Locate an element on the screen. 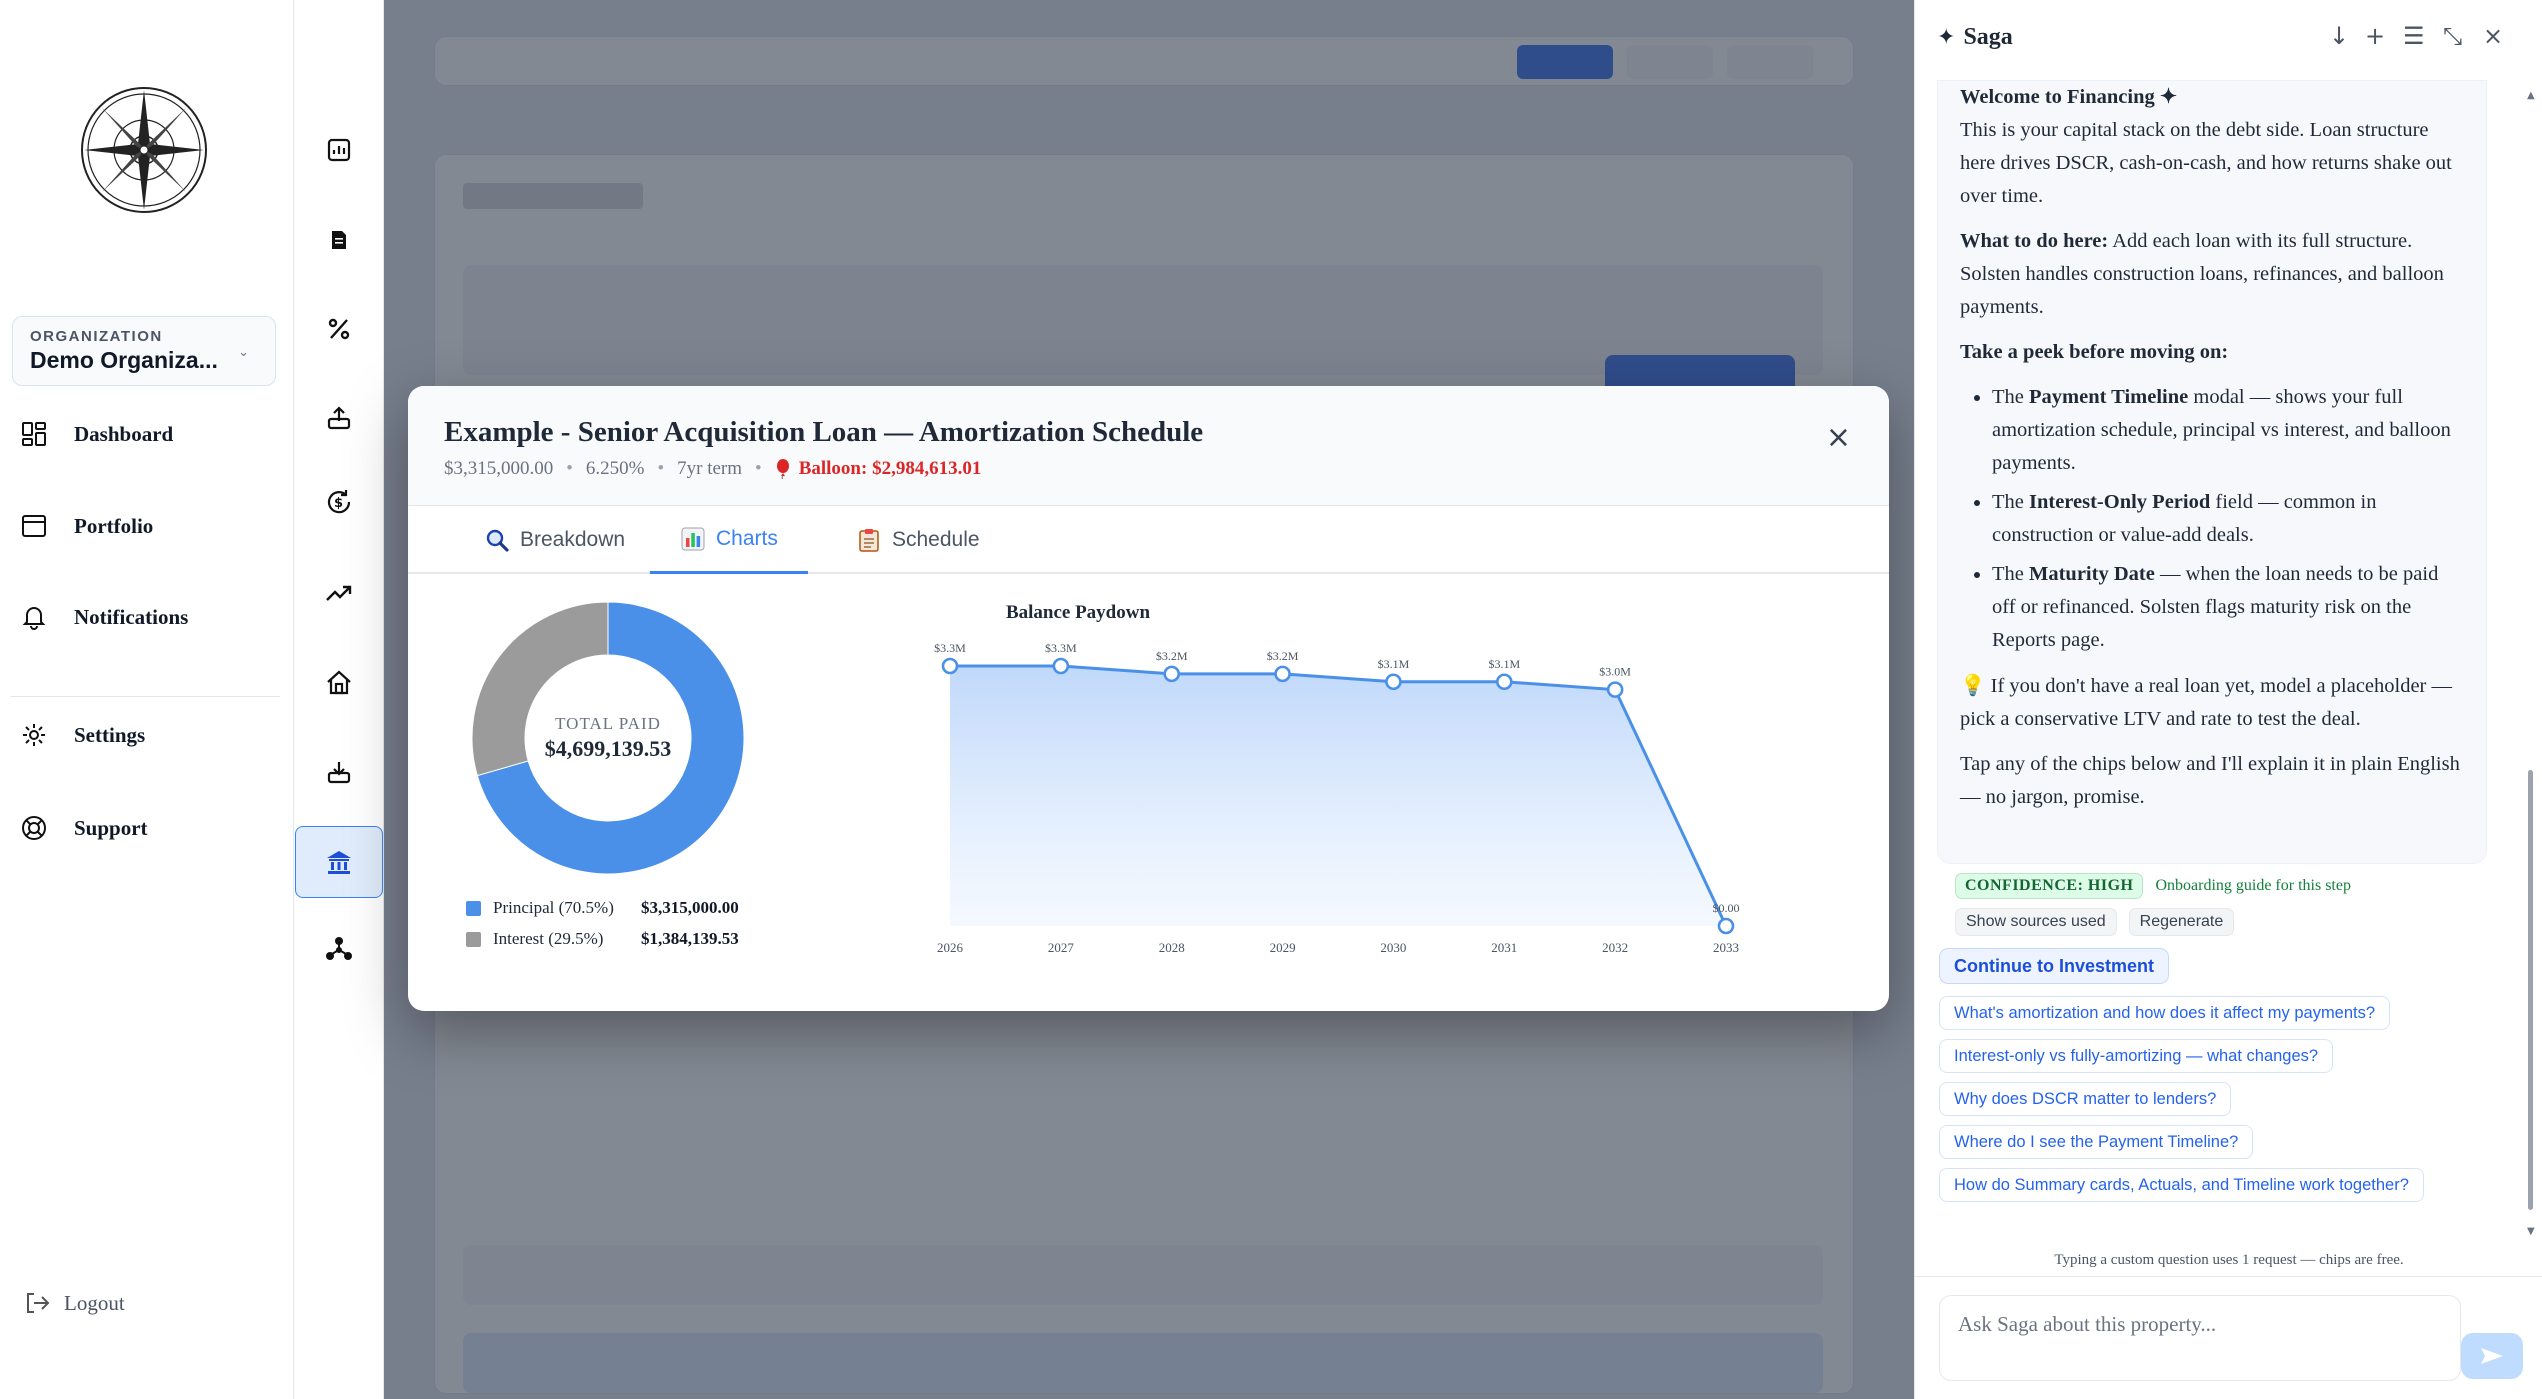 This screenshot has height=1399, width=2542. loan-rate: 6.250% is located at coordinates (615, 468).